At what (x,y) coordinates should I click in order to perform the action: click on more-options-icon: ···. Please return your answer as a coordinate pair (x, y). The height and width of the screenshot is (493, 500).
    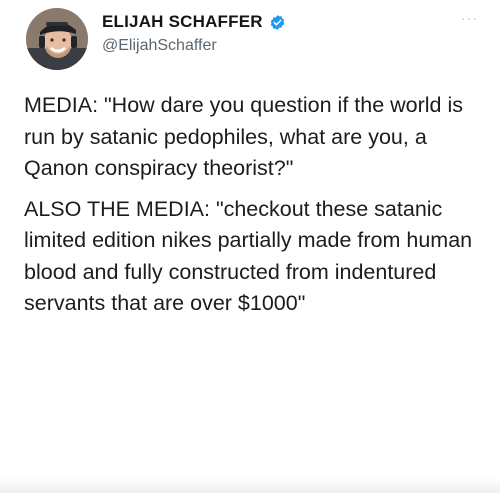
    Looking at the image, I should click on (469, 18).